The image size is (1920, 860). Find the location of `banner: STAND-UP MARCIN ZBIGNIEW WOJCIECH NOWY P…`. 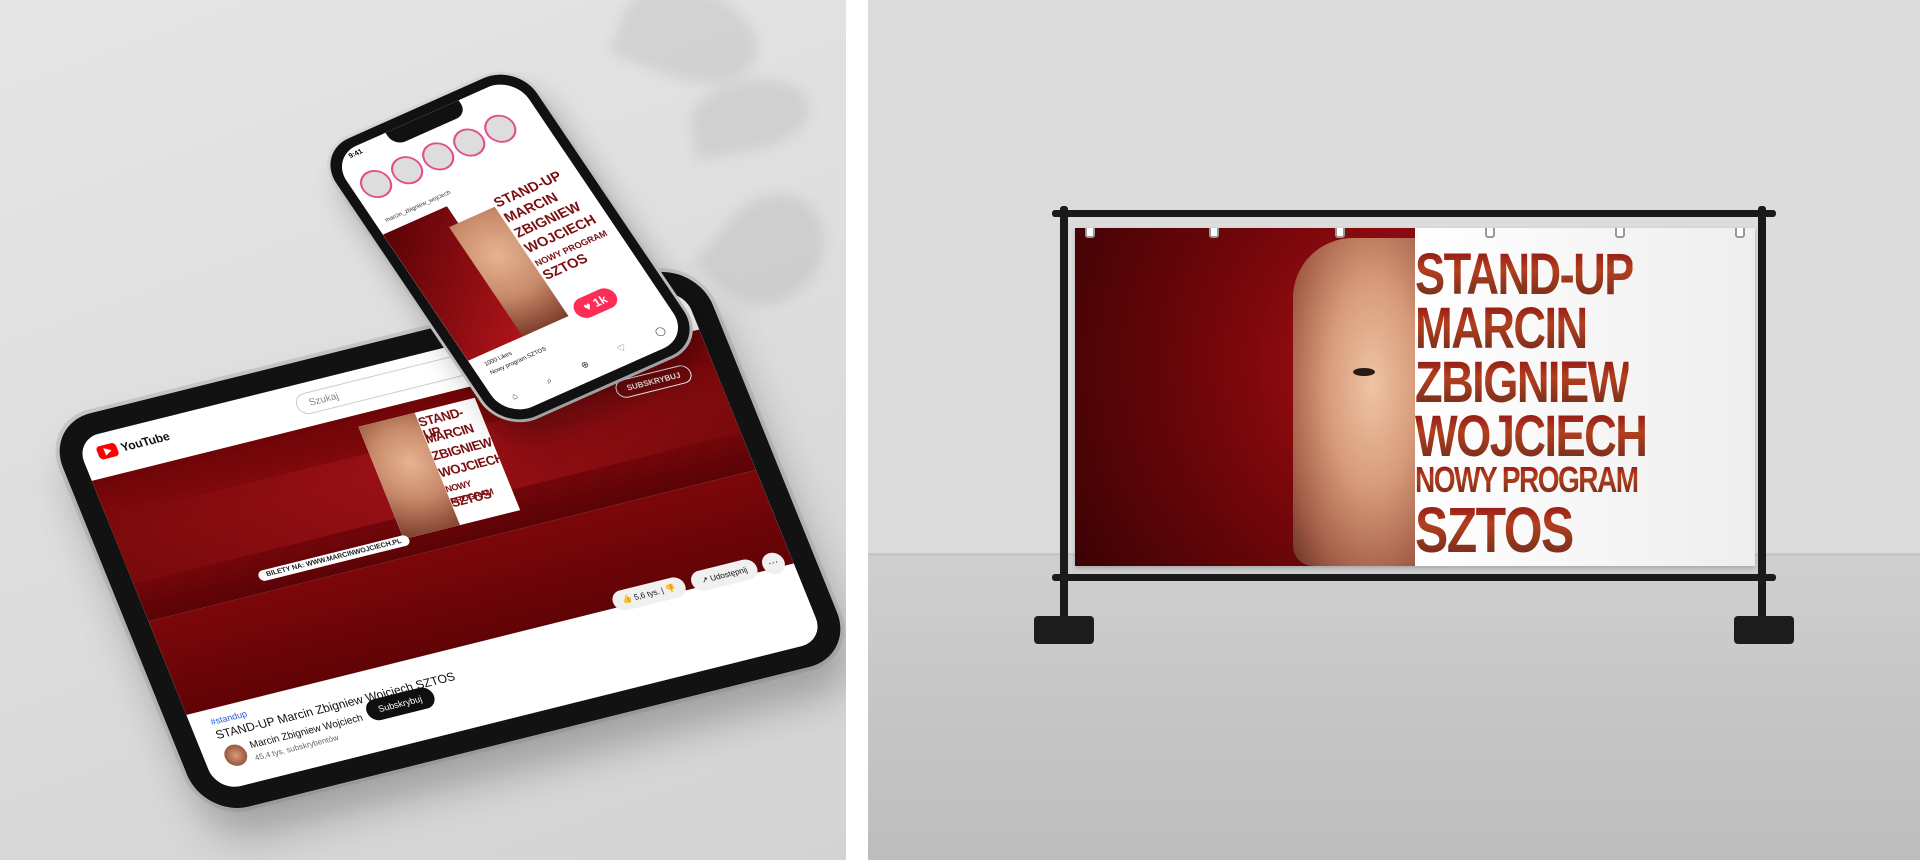

banner: STAND-UP MARCIN ZBIGNIEW WOJCIECH NOWY P… is located at coordinates (1415, 397).